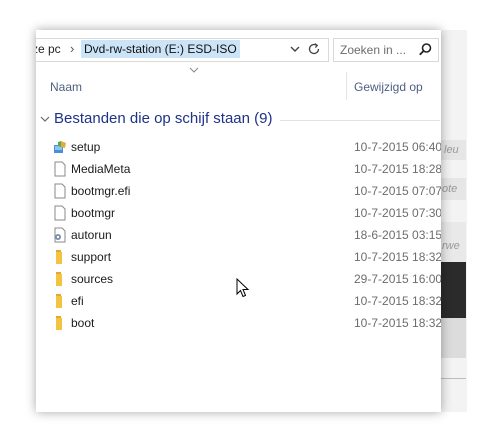 This screenshot has width=500, height=447. Describe the element at coordinates (163, 118) in the screenshot. I see `group-title: Bestanden die op schijf staan (9)` at that location.